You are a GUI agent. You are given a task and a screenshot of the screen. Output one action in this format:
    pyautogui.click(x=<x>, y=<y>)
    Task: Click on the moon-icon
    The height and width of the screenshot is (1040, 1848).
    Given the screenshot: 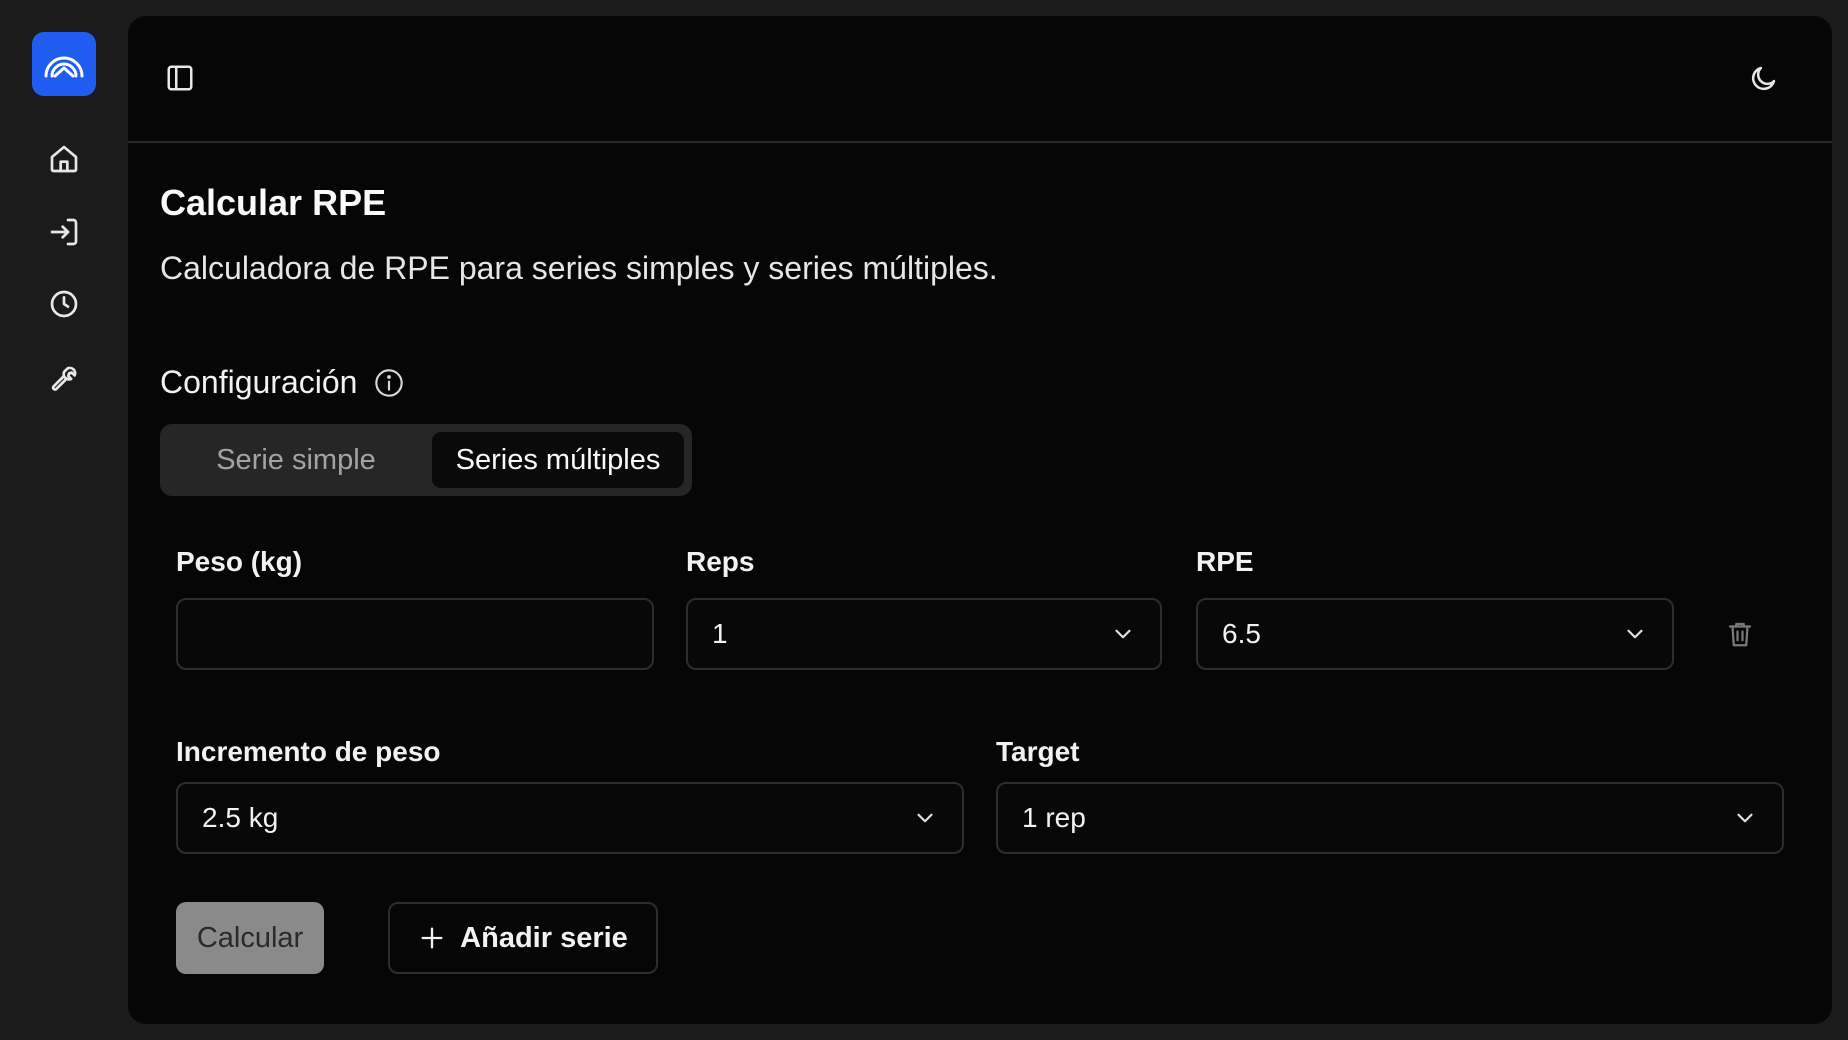 What is the action you would take?
    pyautogui.click(x=1764, y=78)
    